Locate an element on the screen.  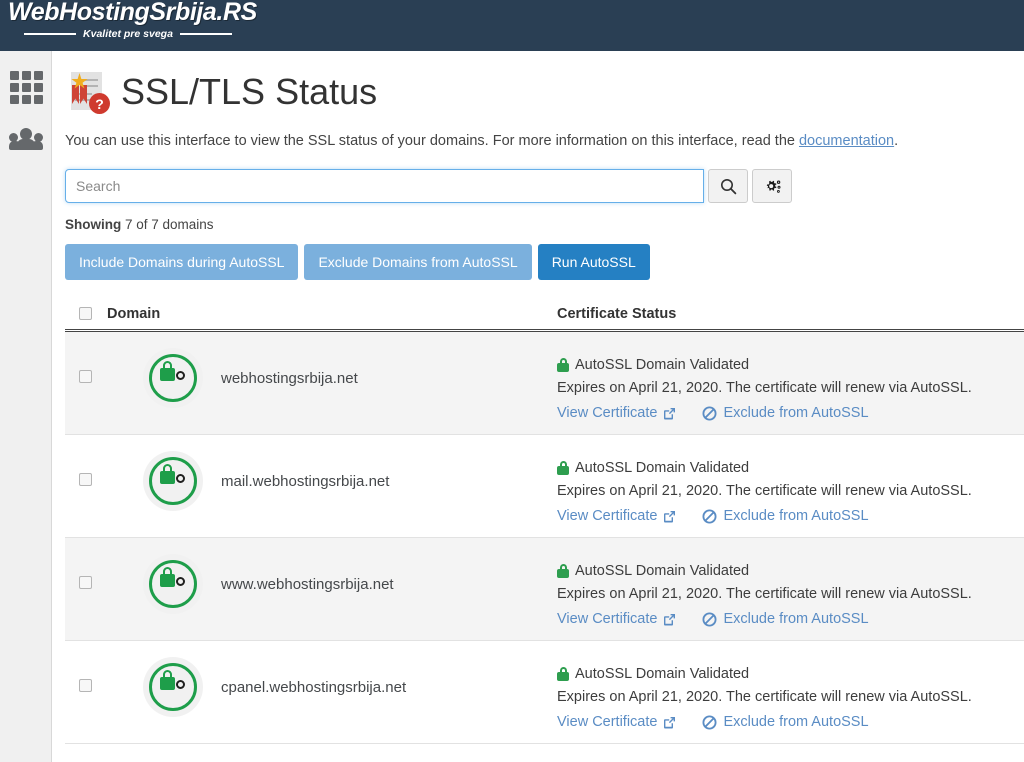
search-row is located at coordinates (544, 186).